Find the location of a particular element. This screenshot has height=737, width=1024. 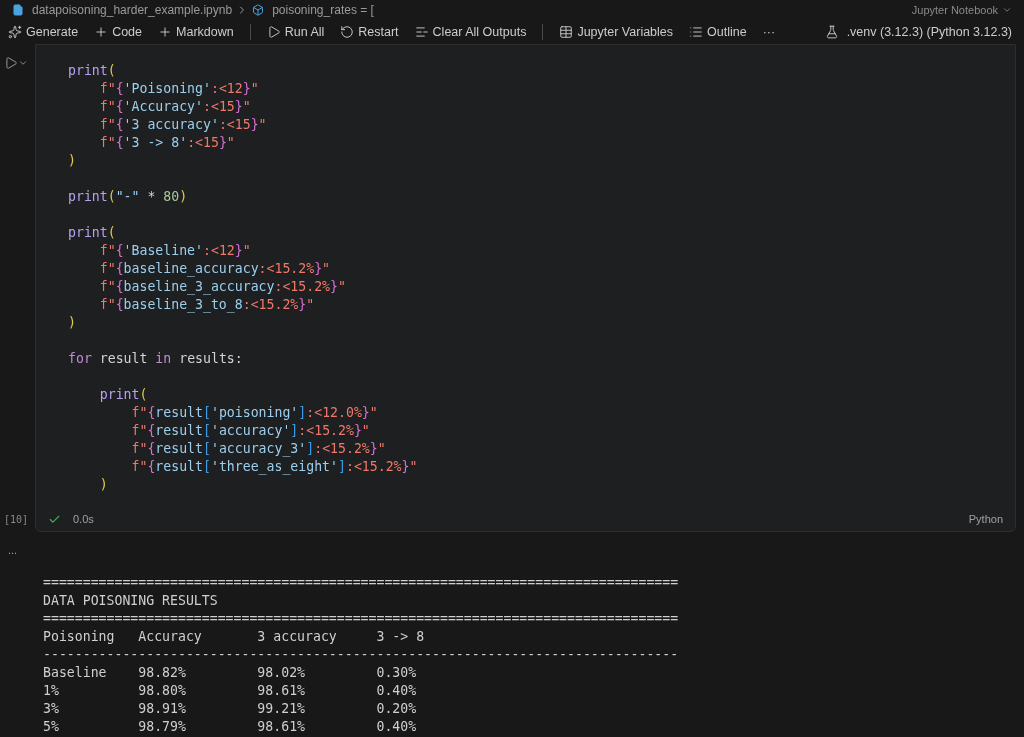

execution-time: 0.0s is located at coordinates (83, 519).